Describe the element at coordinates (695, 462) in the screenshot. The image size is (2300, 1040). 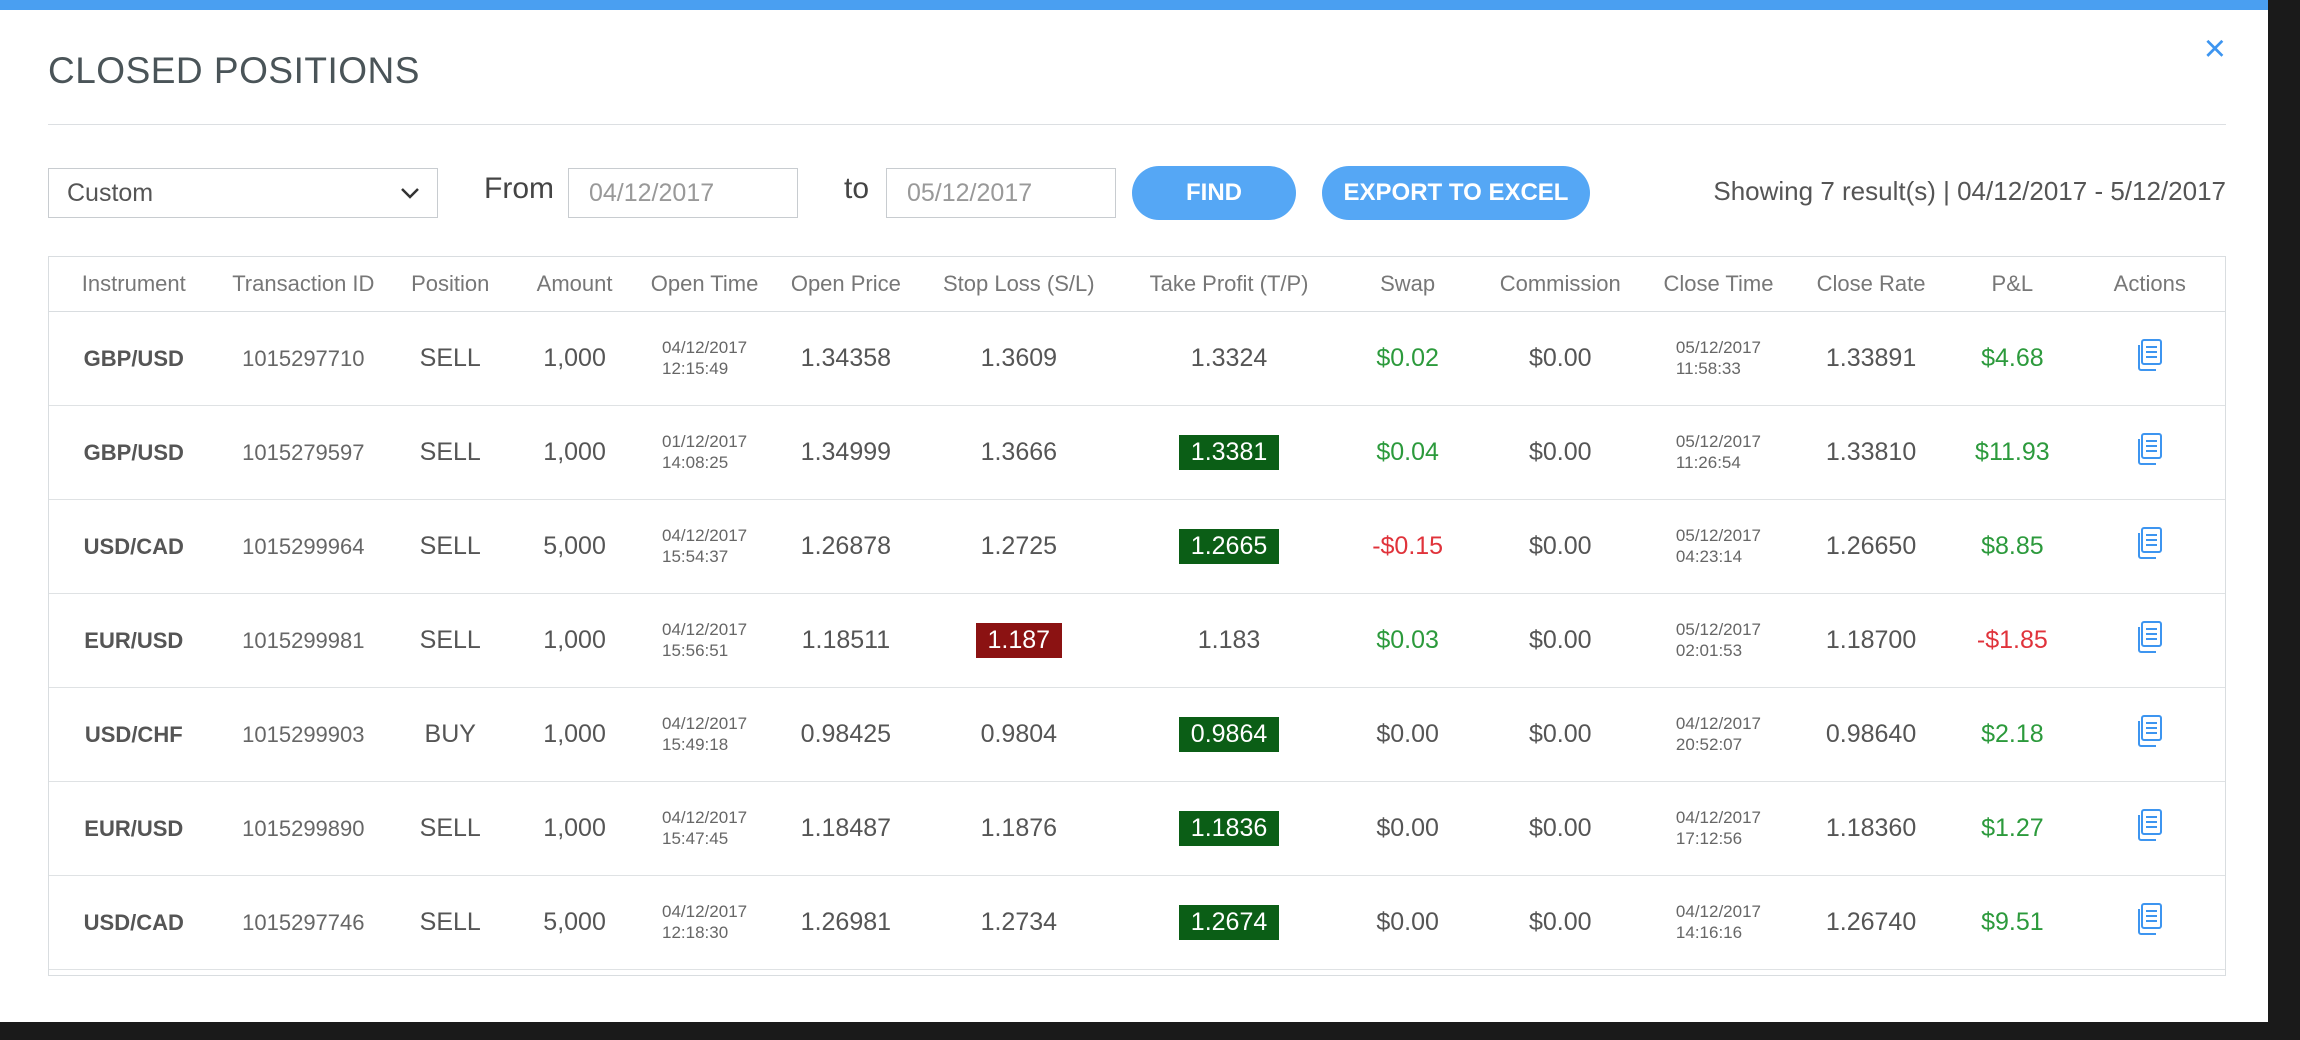
I see `time-text: 14:08:25` at that location.